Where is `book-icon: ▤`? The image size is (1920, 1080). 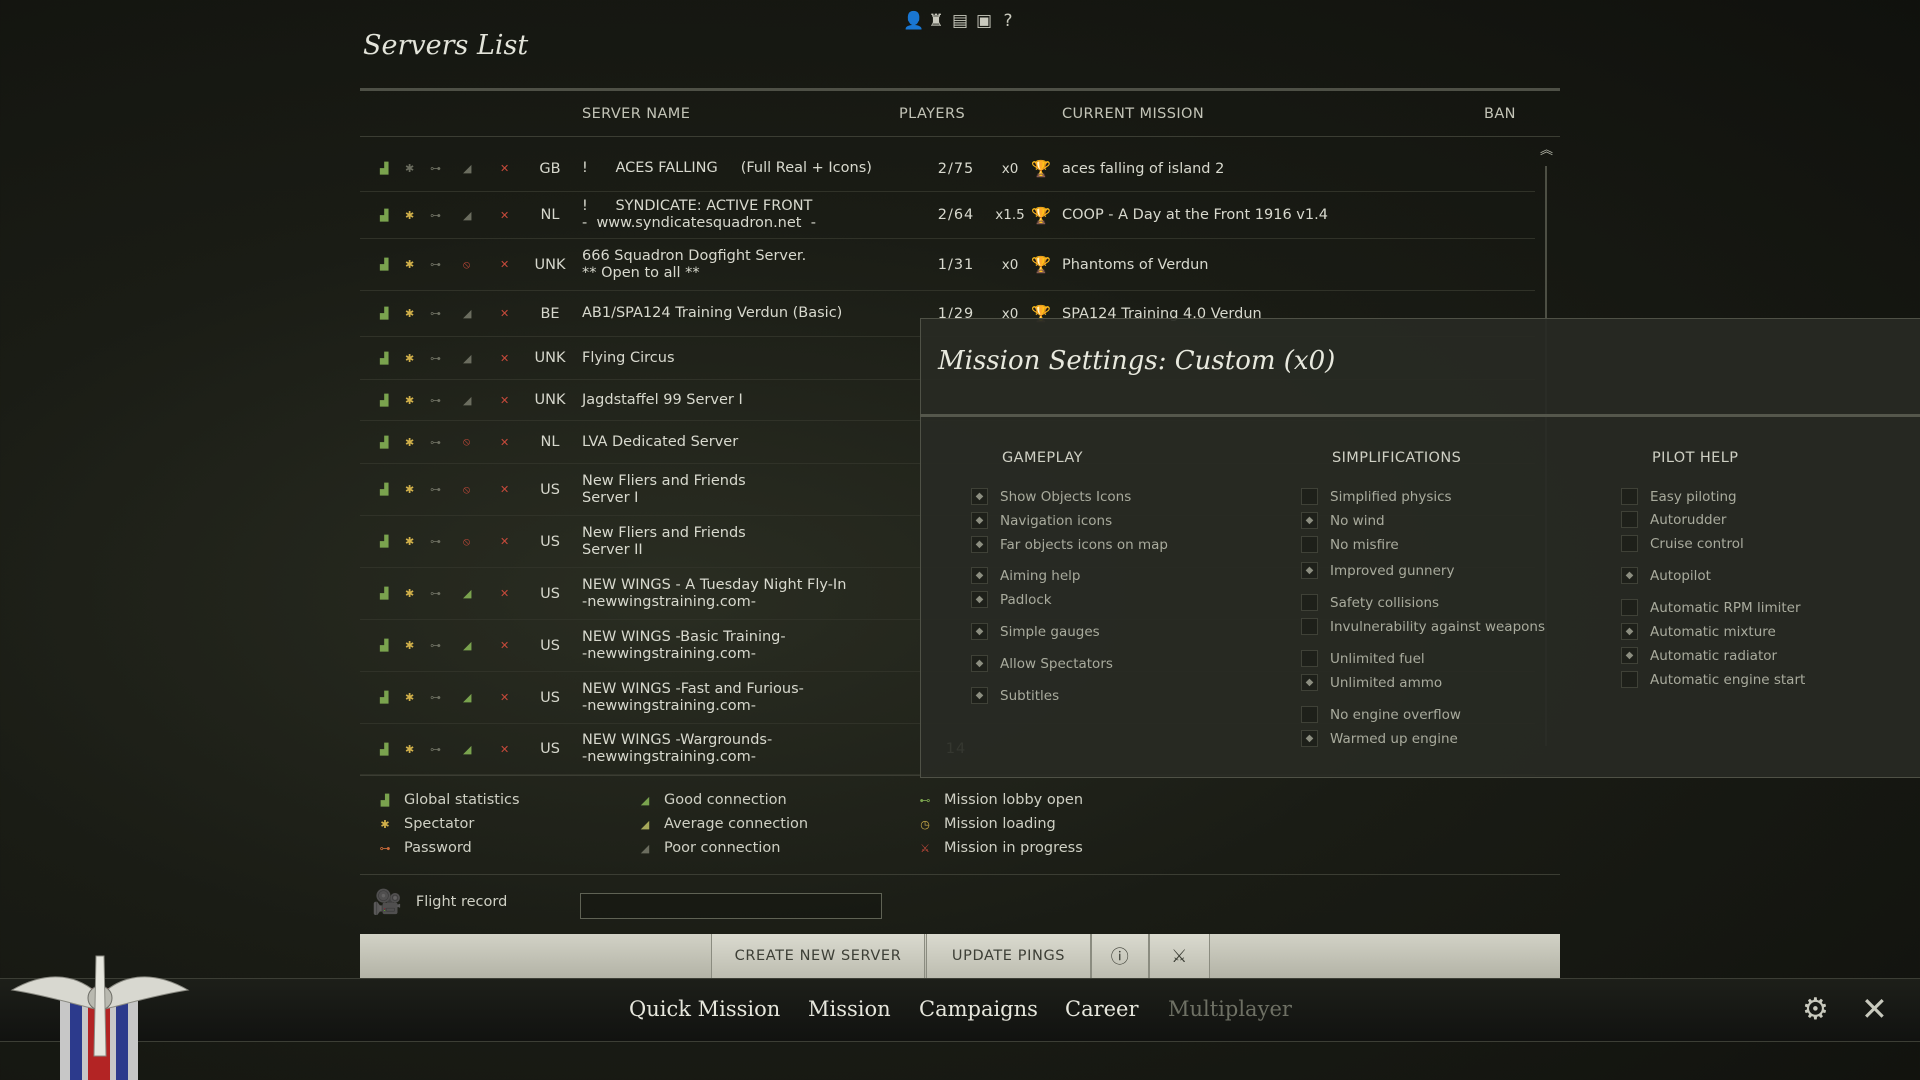
book-icon: ▤ is located at coordinates (960, 21).